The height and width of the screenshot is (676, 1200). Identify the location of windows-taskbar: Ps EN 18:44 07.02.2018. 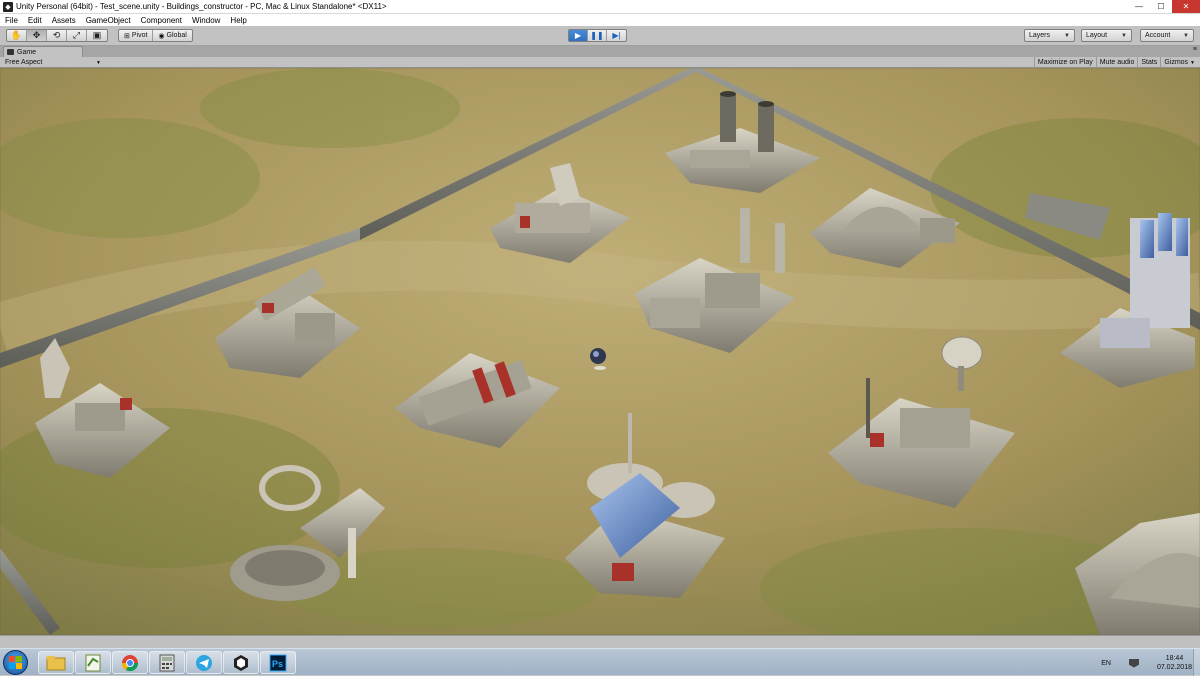
(600, 662).